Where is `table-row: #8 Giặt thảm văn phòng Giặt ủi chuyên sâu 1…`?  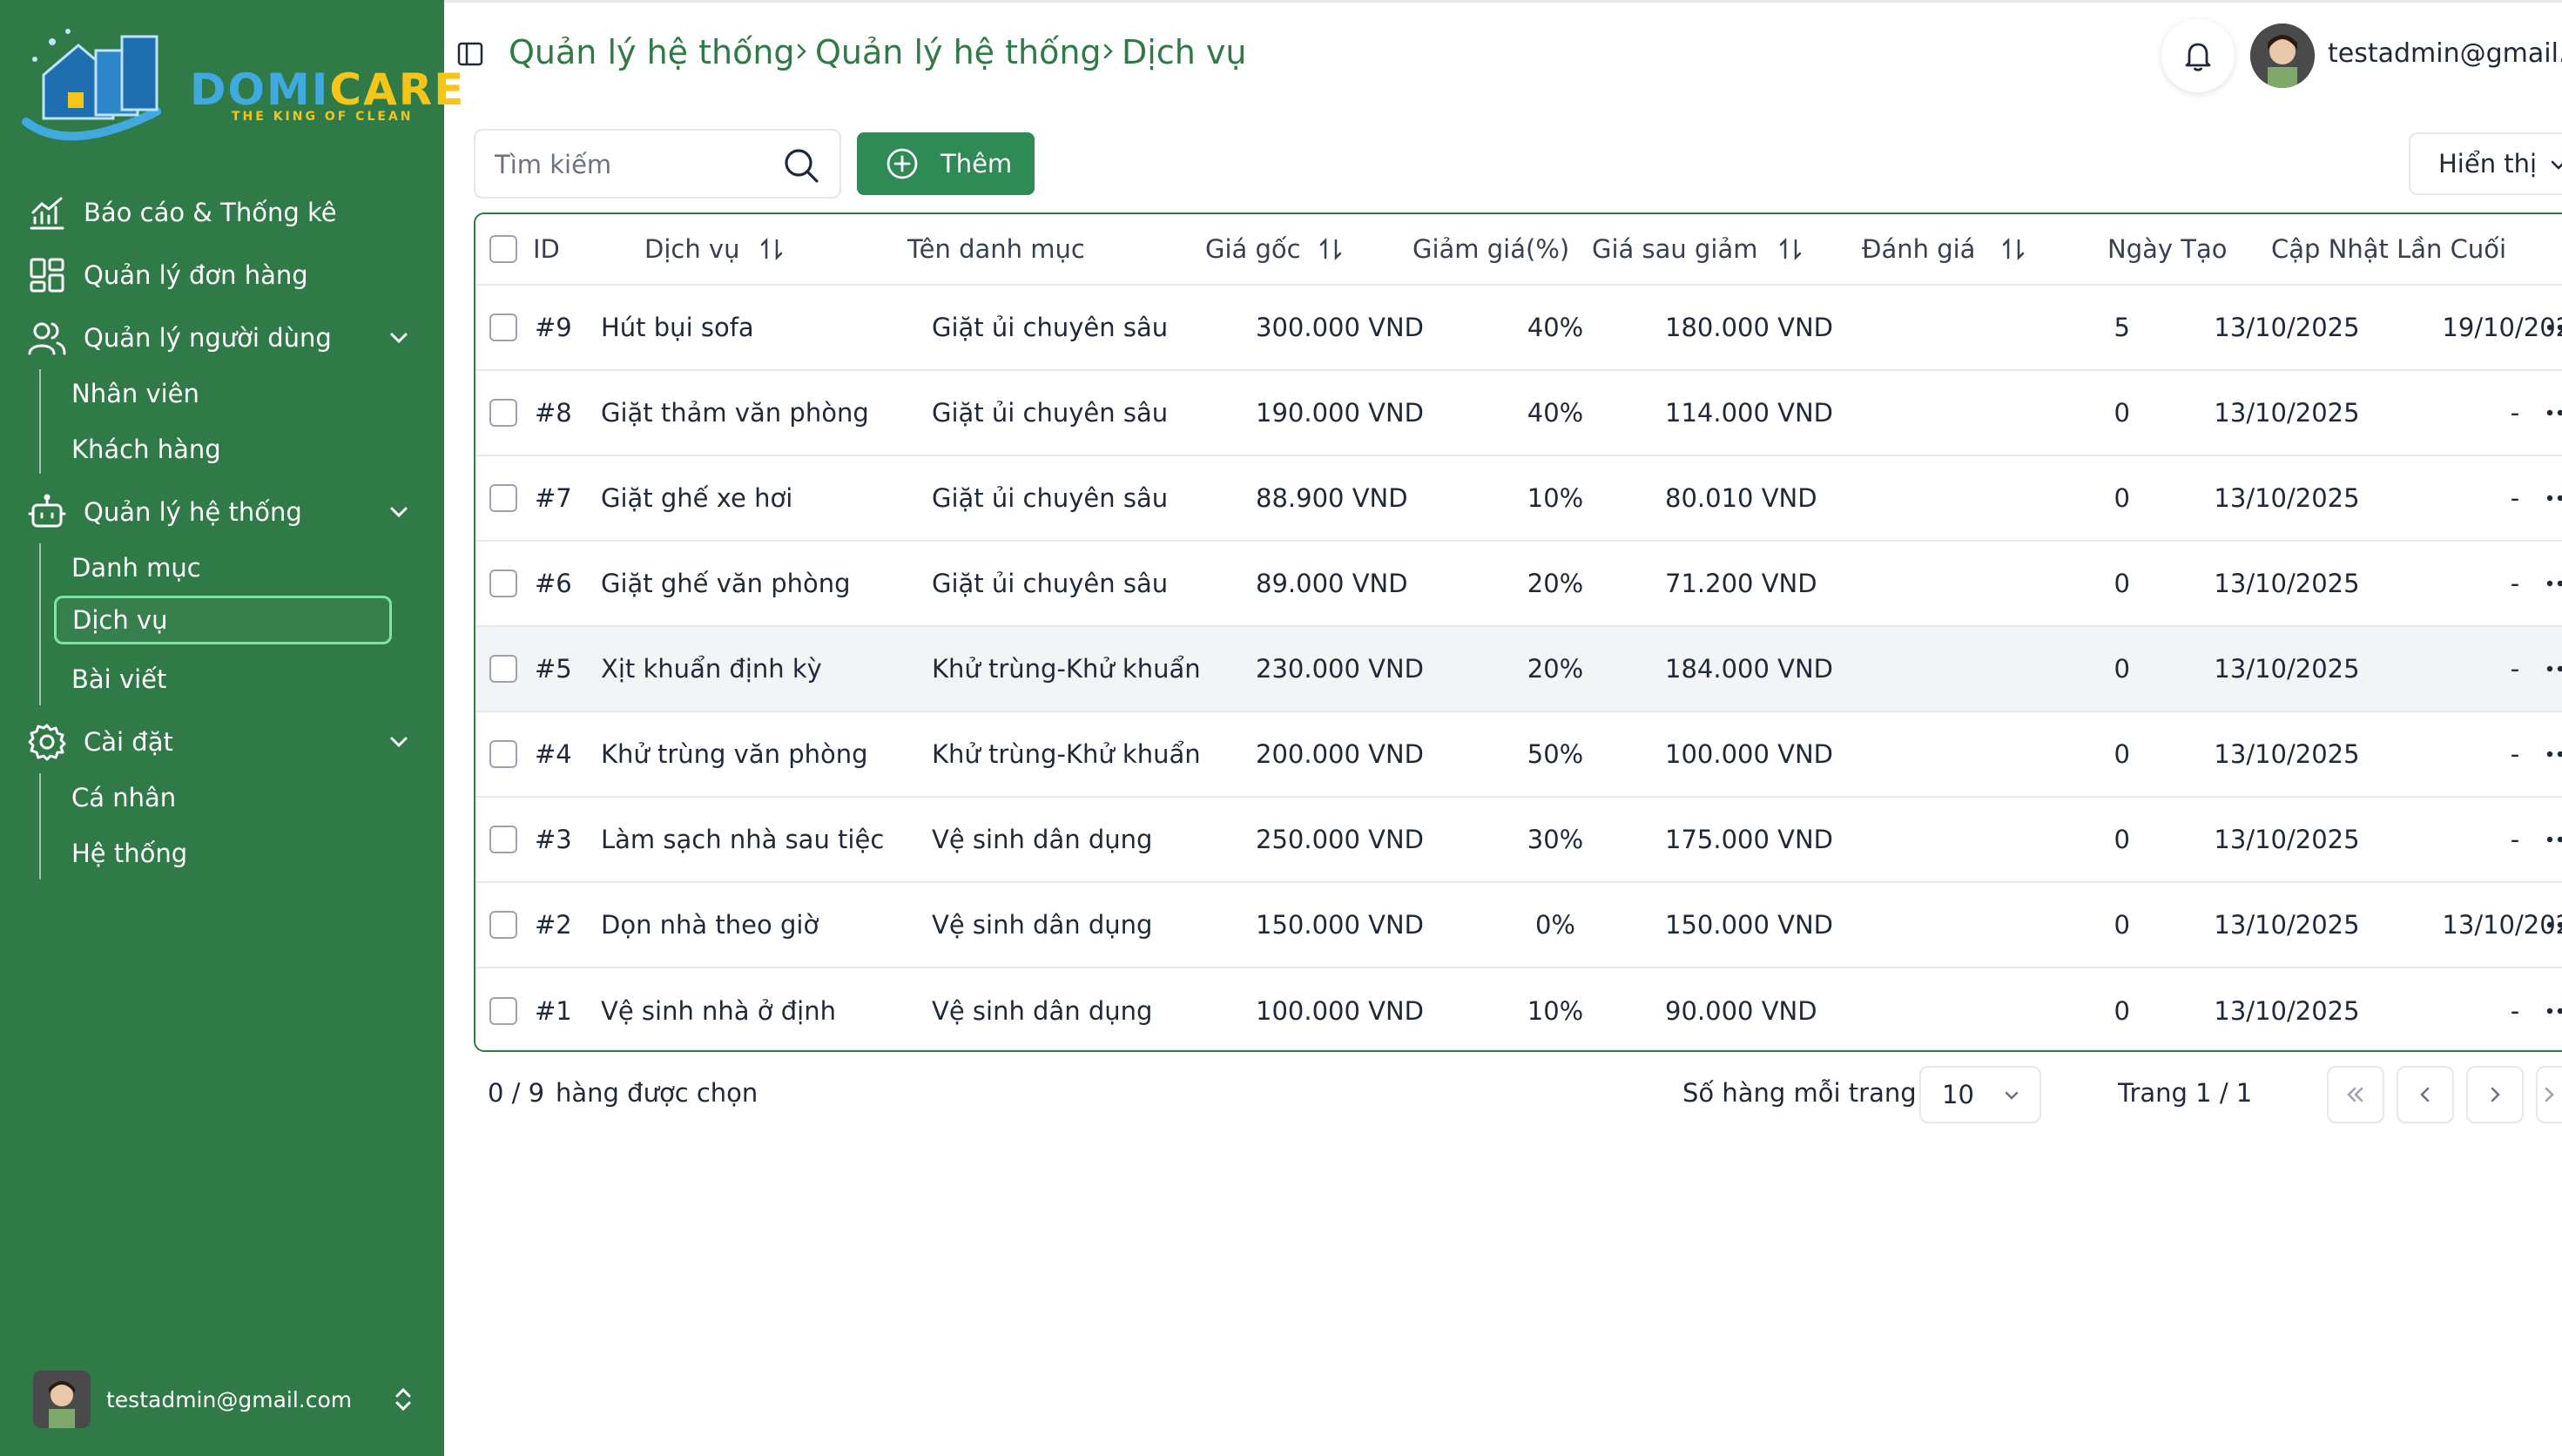
table-row: #8 Giặt thảm văn phòng Giặt ủi chuyên sâu 1… is located at coordinates (1518, 413).